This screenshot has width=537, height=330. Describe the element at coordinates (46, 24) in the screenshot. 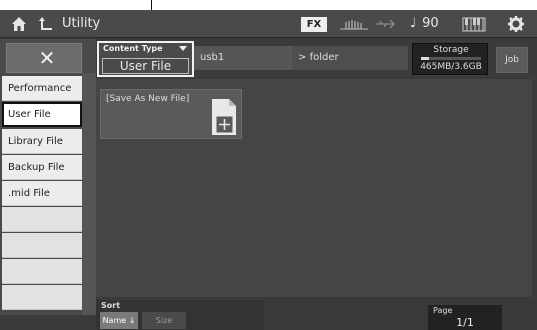

I see `back-arrow-icon` at that location.